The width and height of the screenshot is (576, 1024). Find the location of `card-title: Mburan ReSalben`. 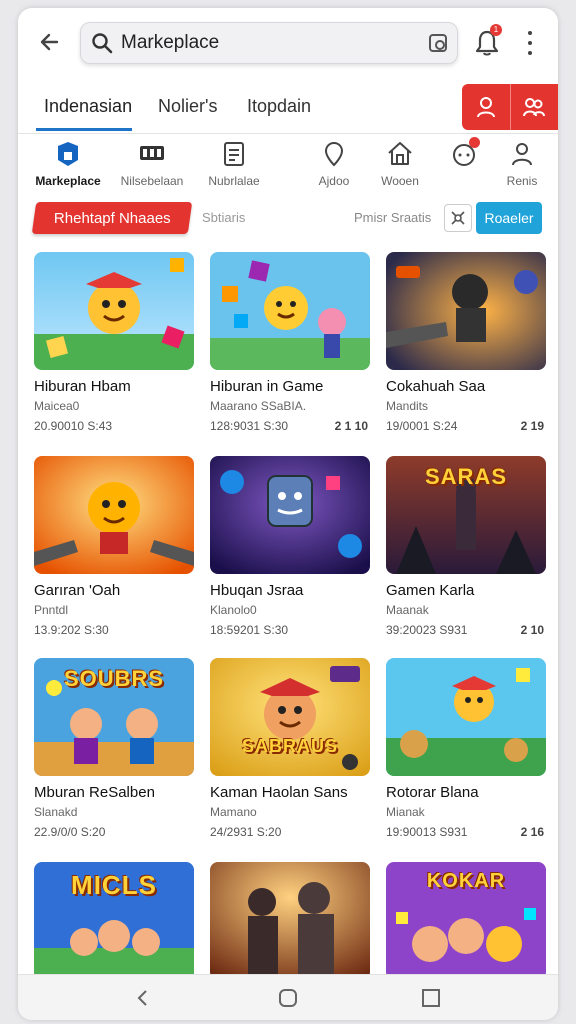

card-title: Mburan ReSalben is located at coordinates (94, 792).